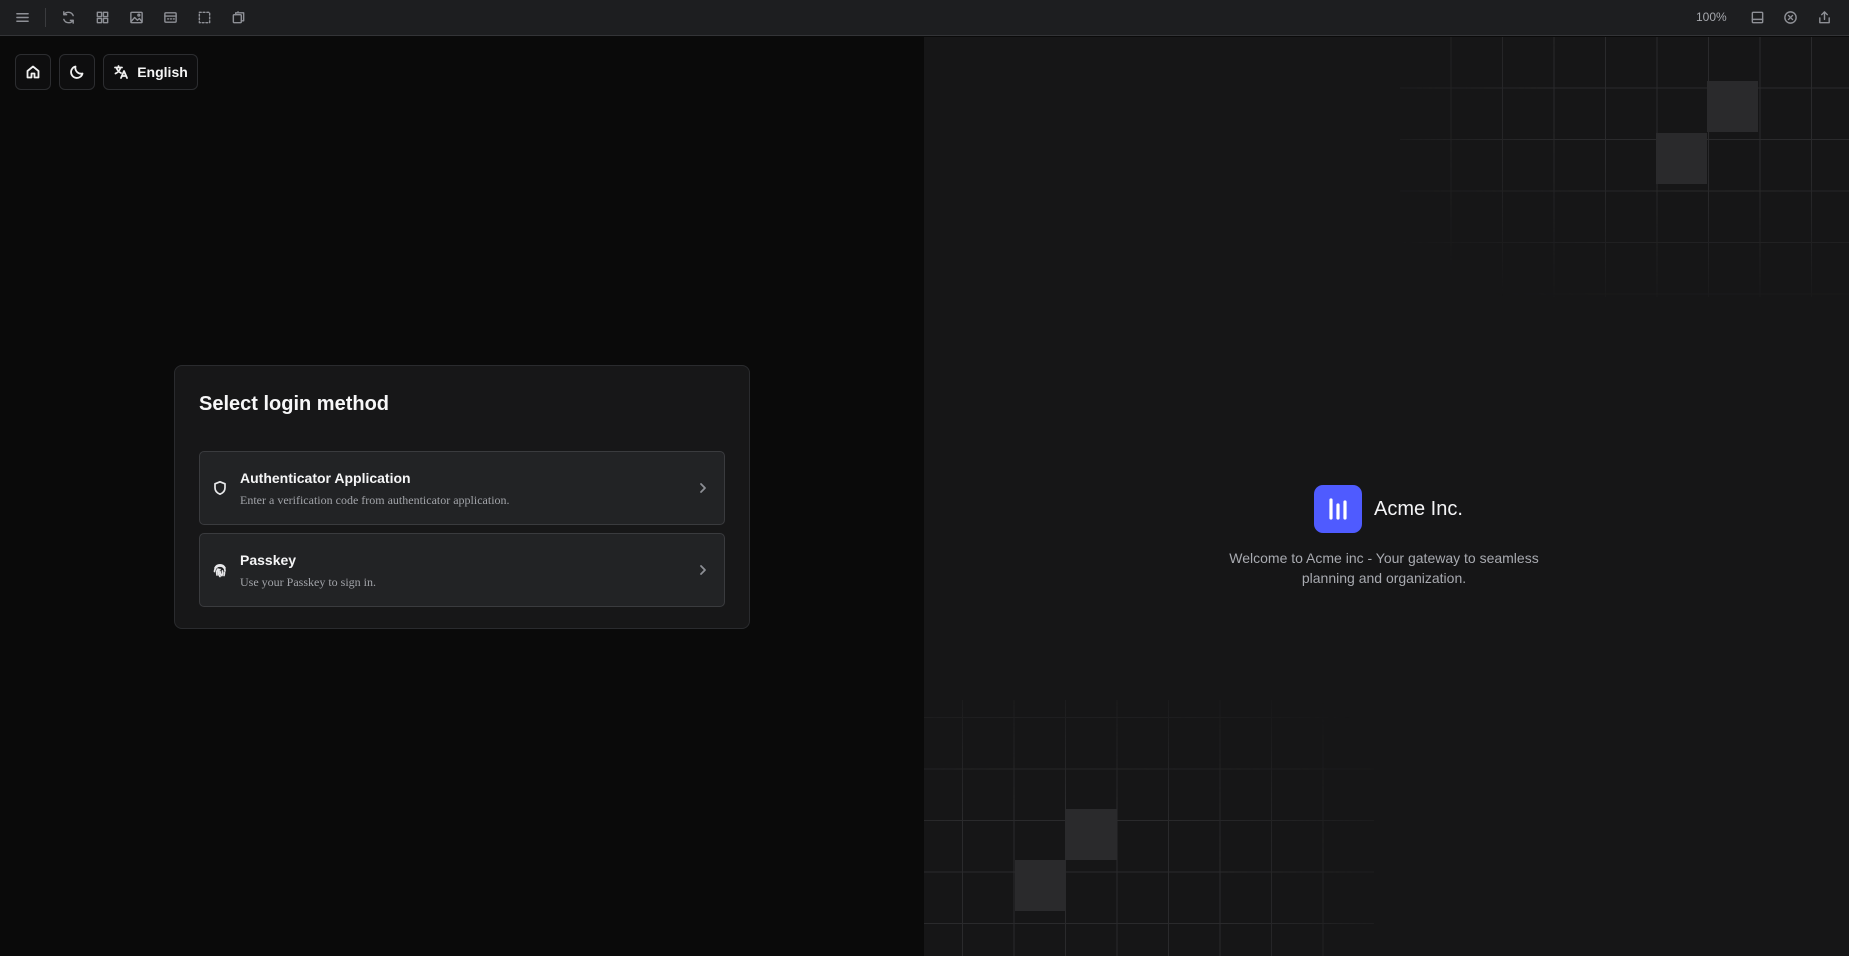 This screenshot has height=956, width=1849. I want to click on method-title: Passkey, so click(268, 560).